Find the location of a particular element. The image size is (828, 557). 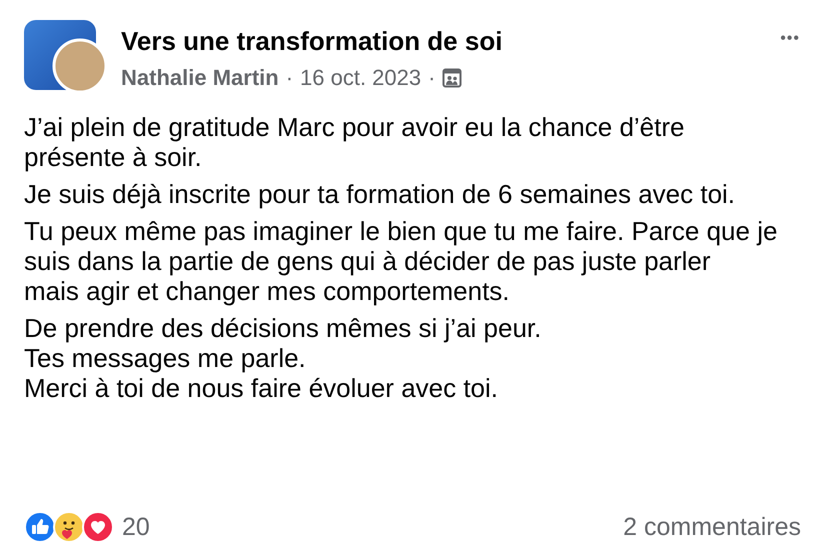

post-paragraph: J’ai plein de gratitude Marc pour avoir eu la chance d’être présente à soir. is located at coordinates (355, 142).